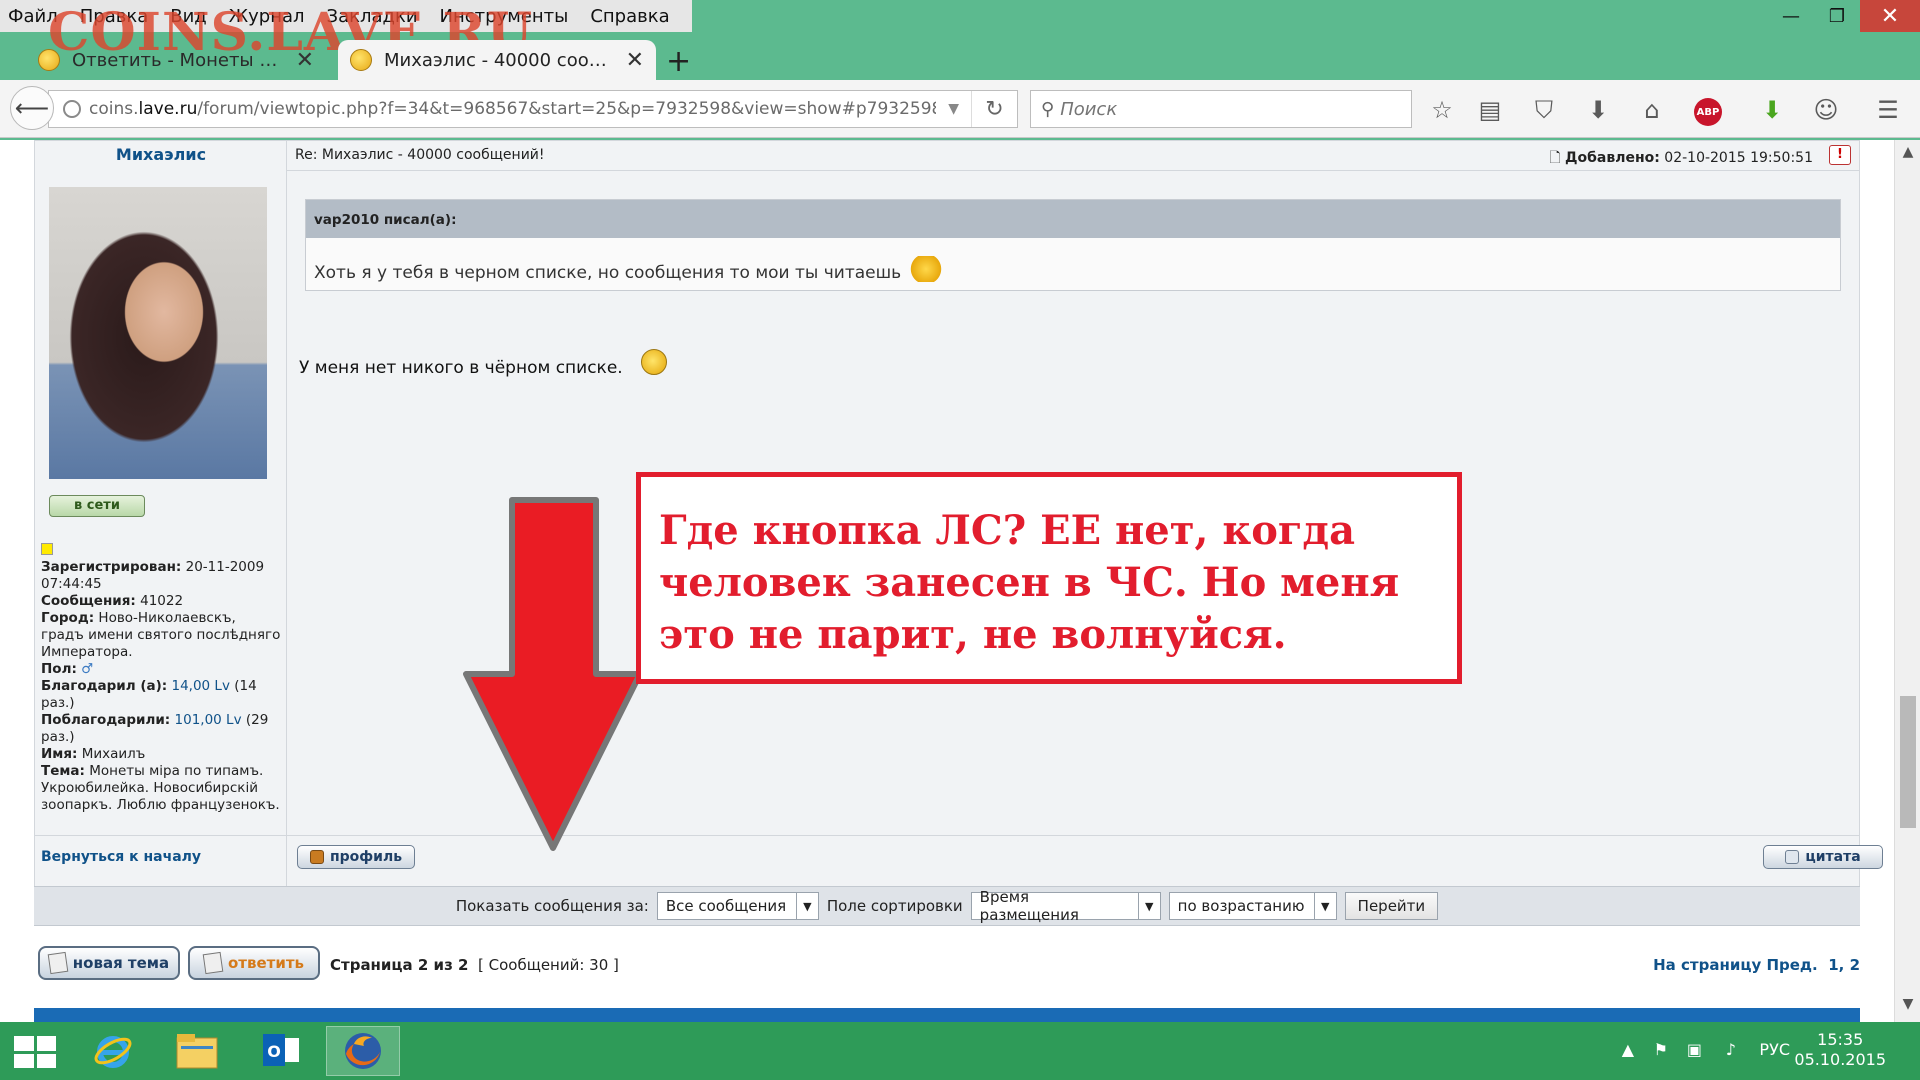  Describe the element at coordinates (1890, 16) in the screenshot. I see `close-window-button: ✕` at that location.